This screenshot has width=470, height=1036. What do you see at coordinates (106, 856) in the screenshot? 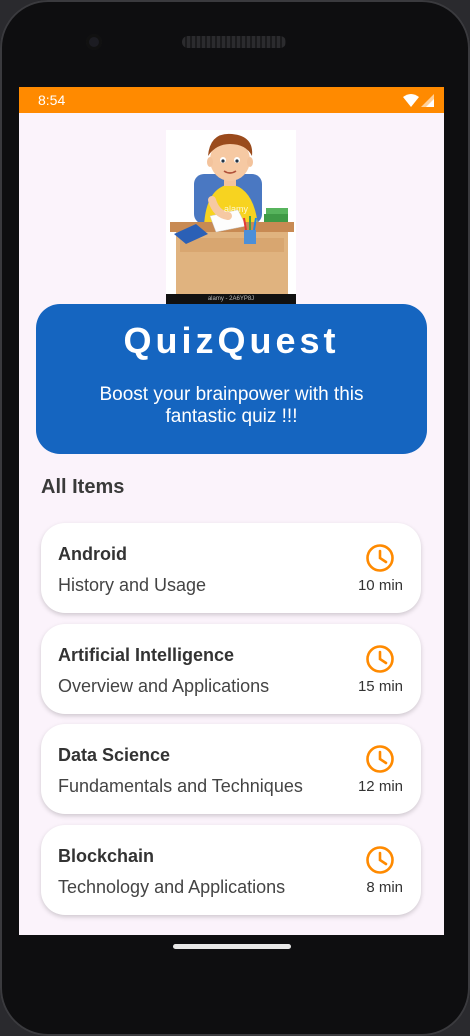
I see `card-title: Blockchain` at bounding box center [106, 856].